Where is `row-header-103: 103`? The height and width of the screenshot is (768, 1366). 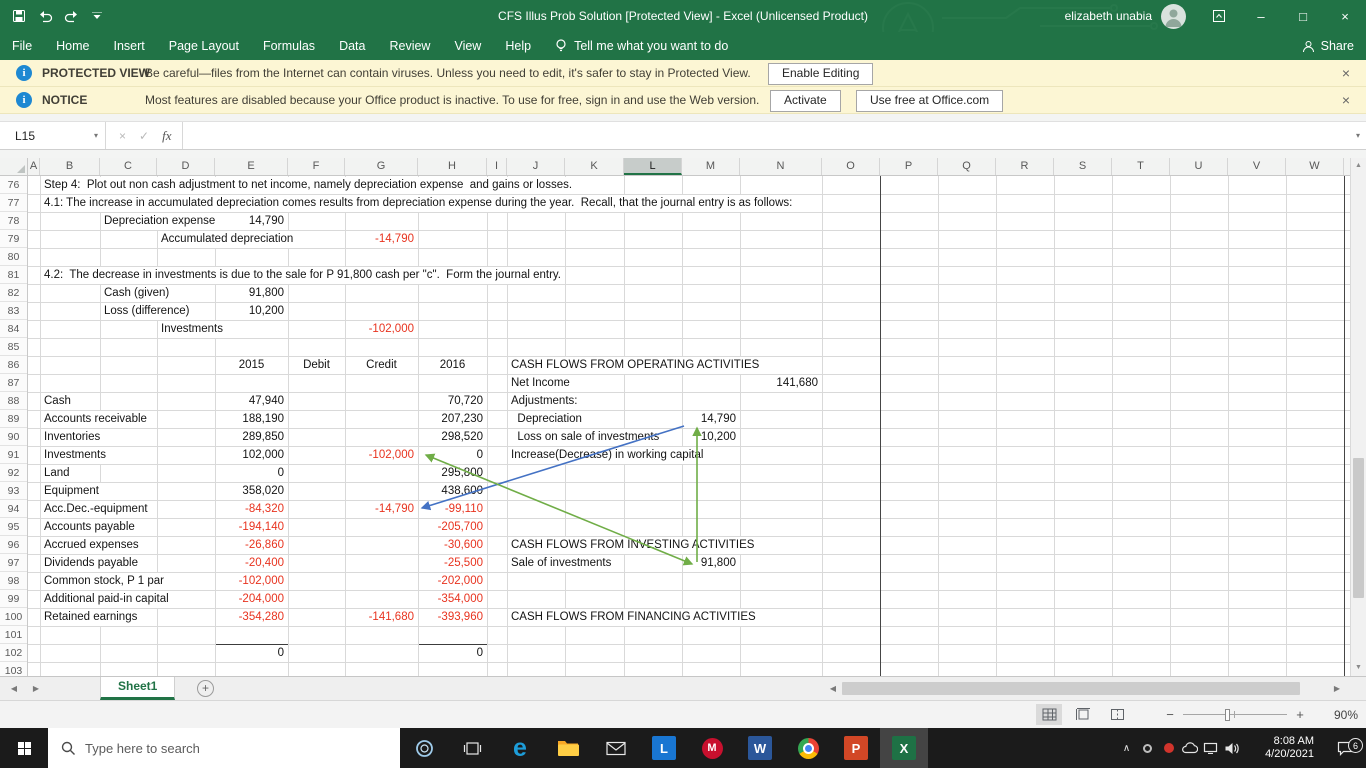 row-header-103: 103 is located at coordinates (13, 669).